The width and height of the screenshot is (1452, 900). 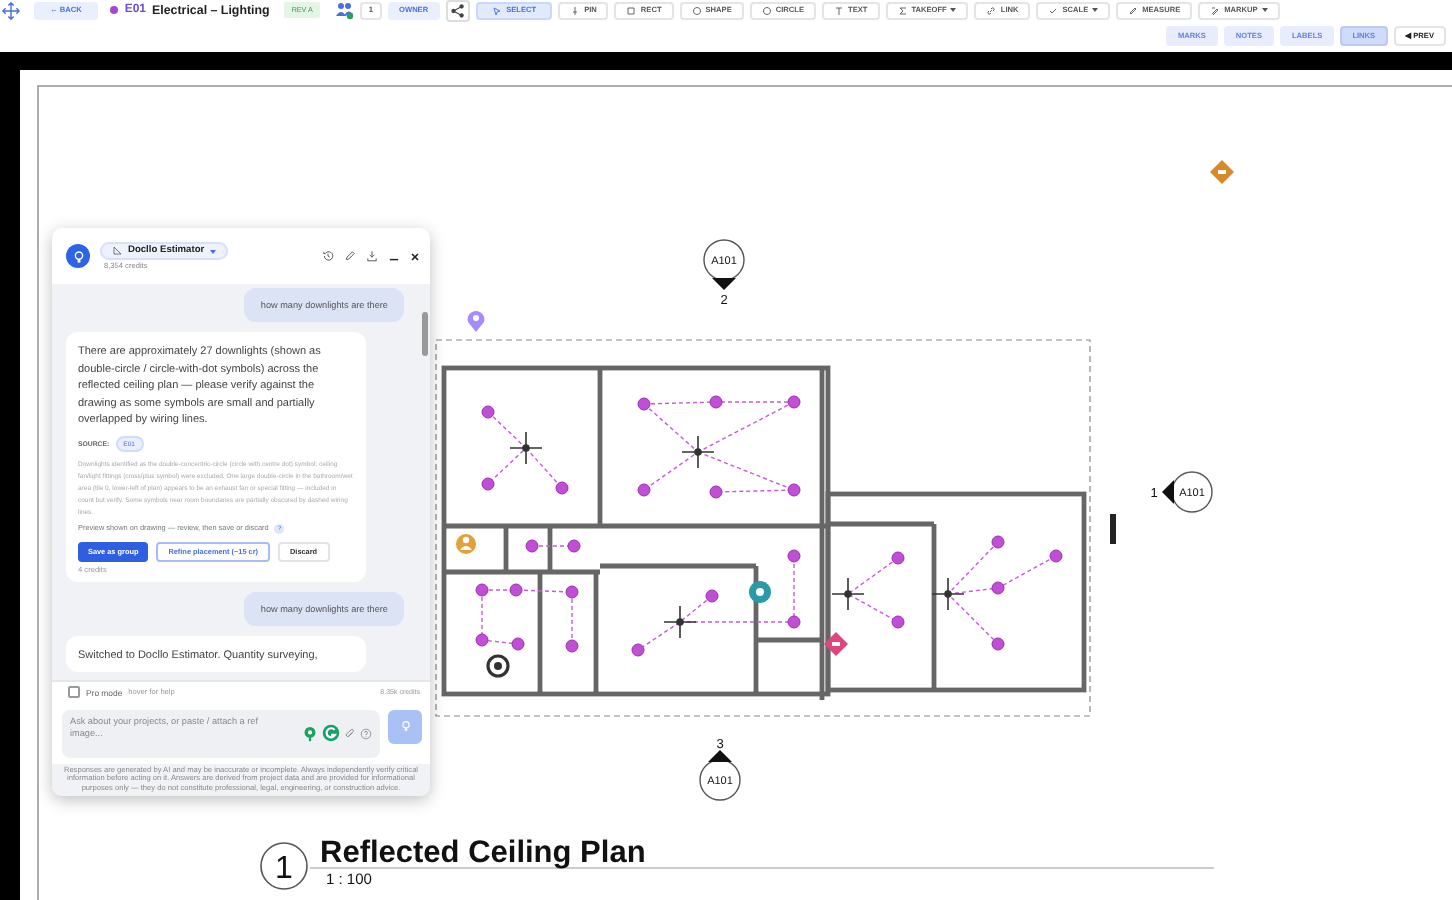 What do you see at coordinates (350, 256) in the screenshot?
I see `edit-icon` at bounding box center [350, 256].